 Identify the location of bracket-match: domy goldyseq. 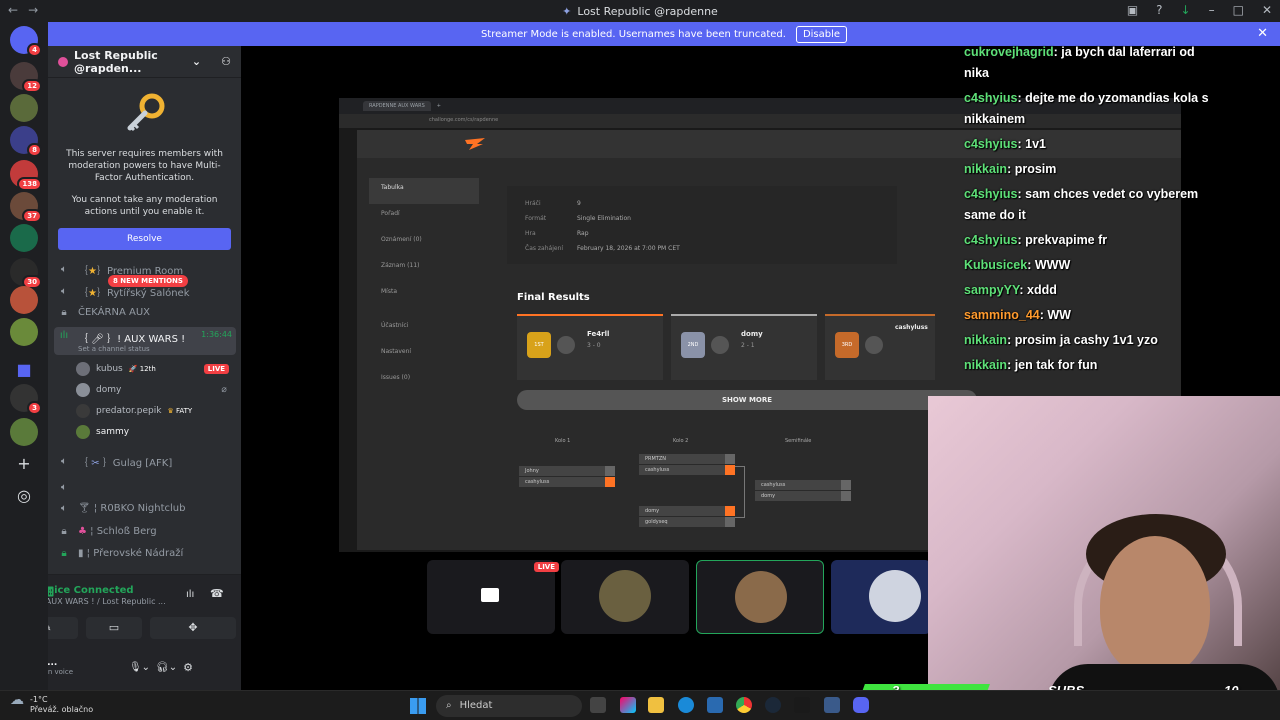
(687, 517).